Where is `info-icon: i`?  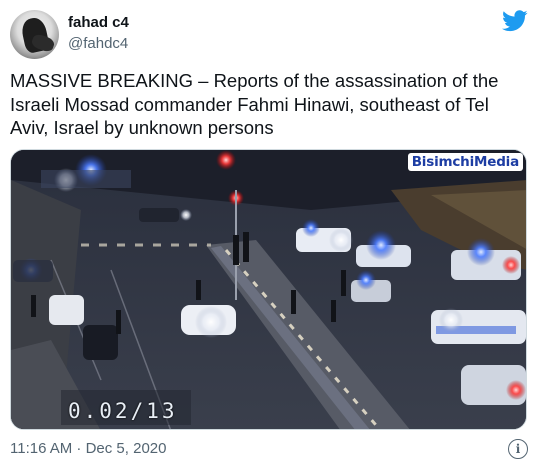 info-icon: i is located at coordinates (518, 449).